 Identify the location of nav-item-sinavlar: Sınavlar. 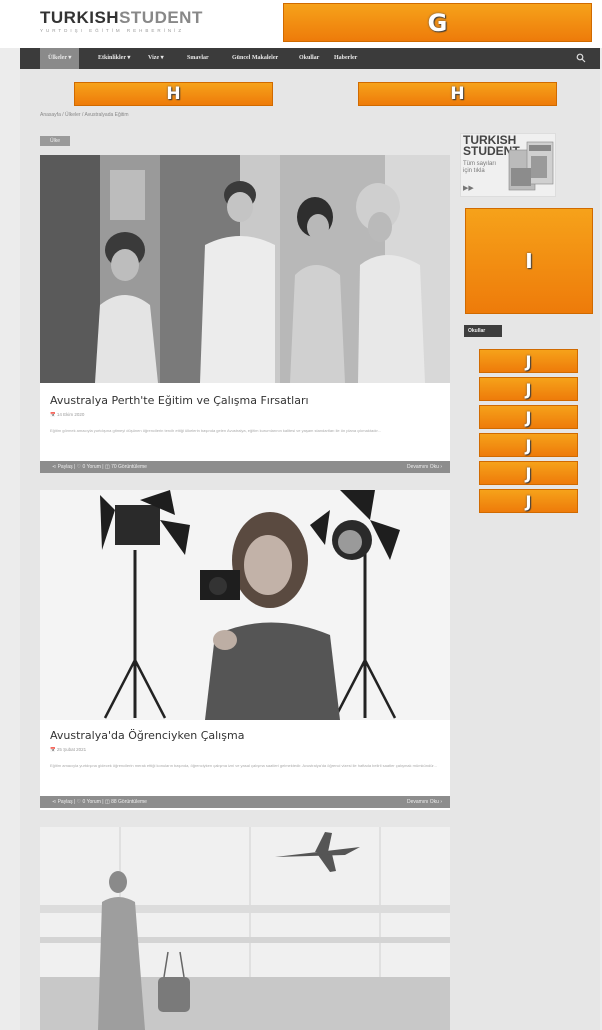
(198, 58).